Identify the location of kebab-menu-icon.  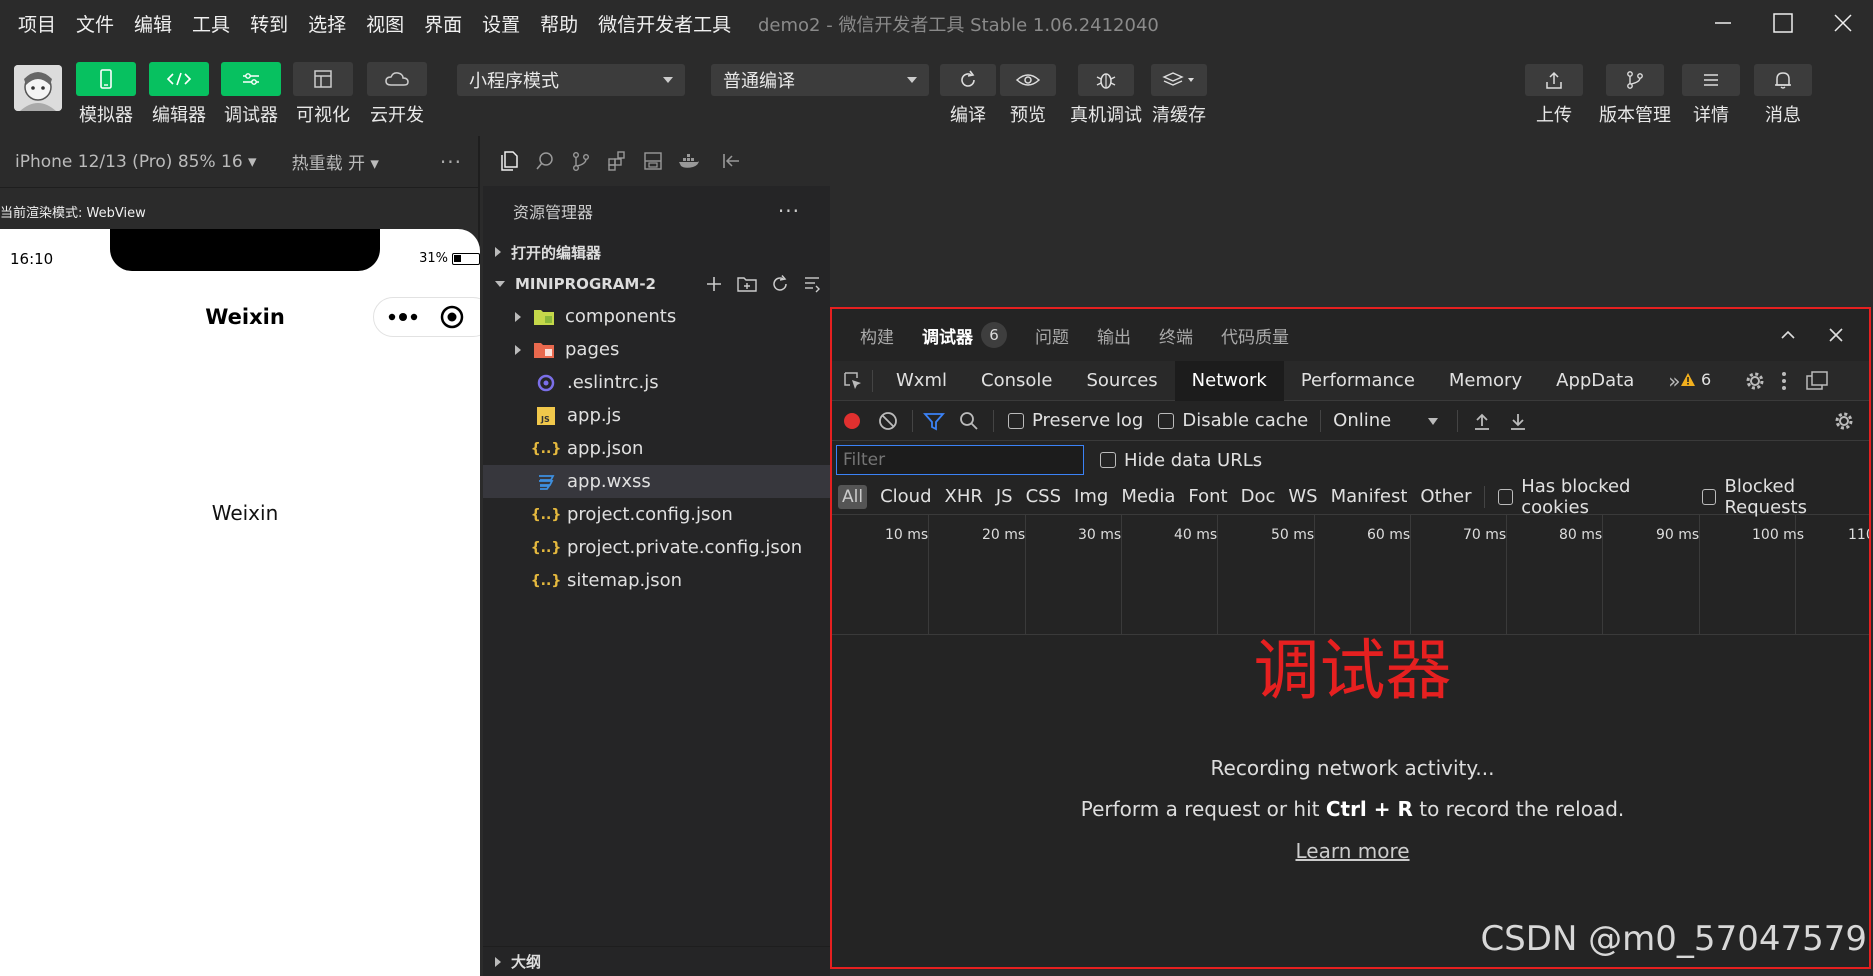
(1784, 381).